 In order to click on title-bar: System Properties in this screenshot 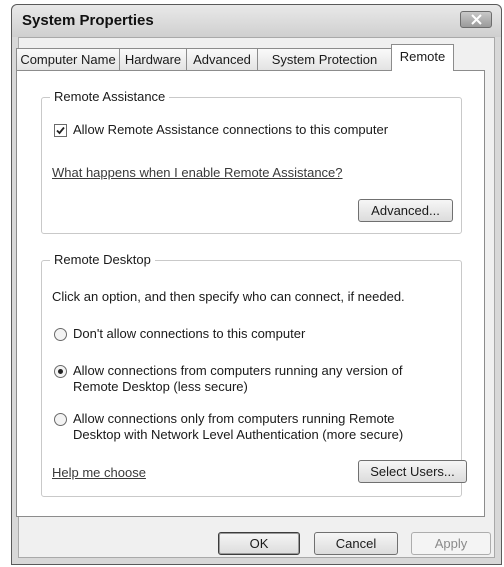, I will do `click(256, 21)`.